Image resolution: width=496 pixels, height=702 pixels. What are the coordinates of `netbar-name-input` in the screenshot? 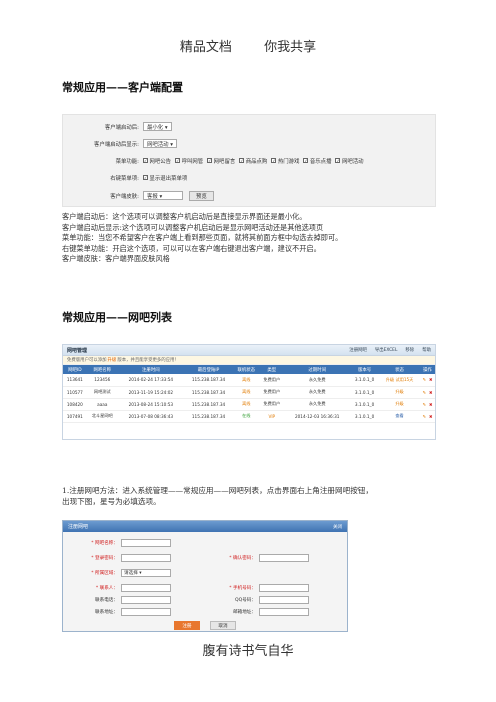 It's located at (146, 543).